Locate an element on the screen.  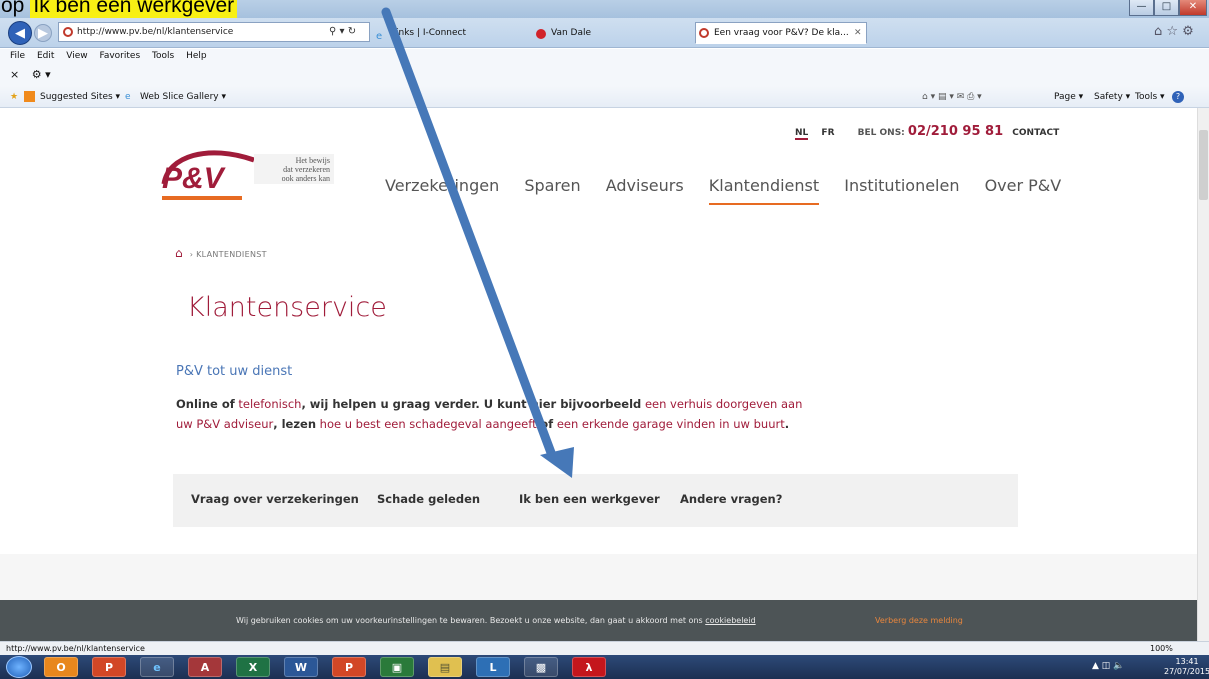
menu-favorites: Favorites is located at coordinates (119, 56).